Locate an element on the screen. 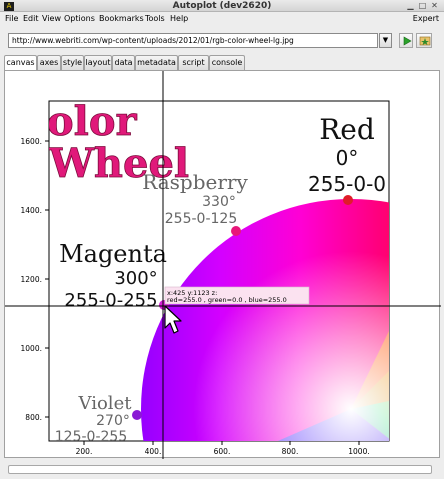  window-title: Autoplot (dev2620) is located at coordinates (222, 6).